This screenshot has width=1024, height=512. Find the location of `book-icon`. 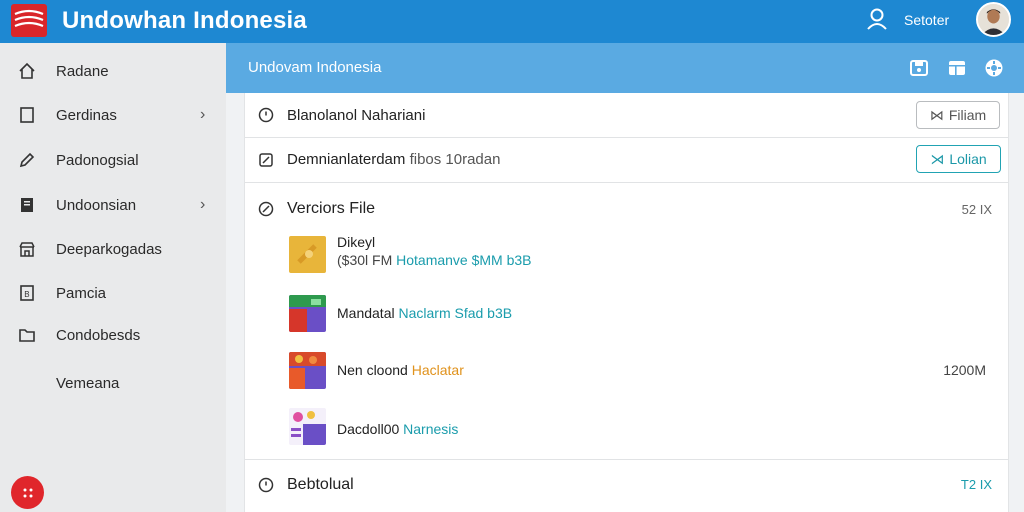

book-icon is located at coordinates (27, 205).